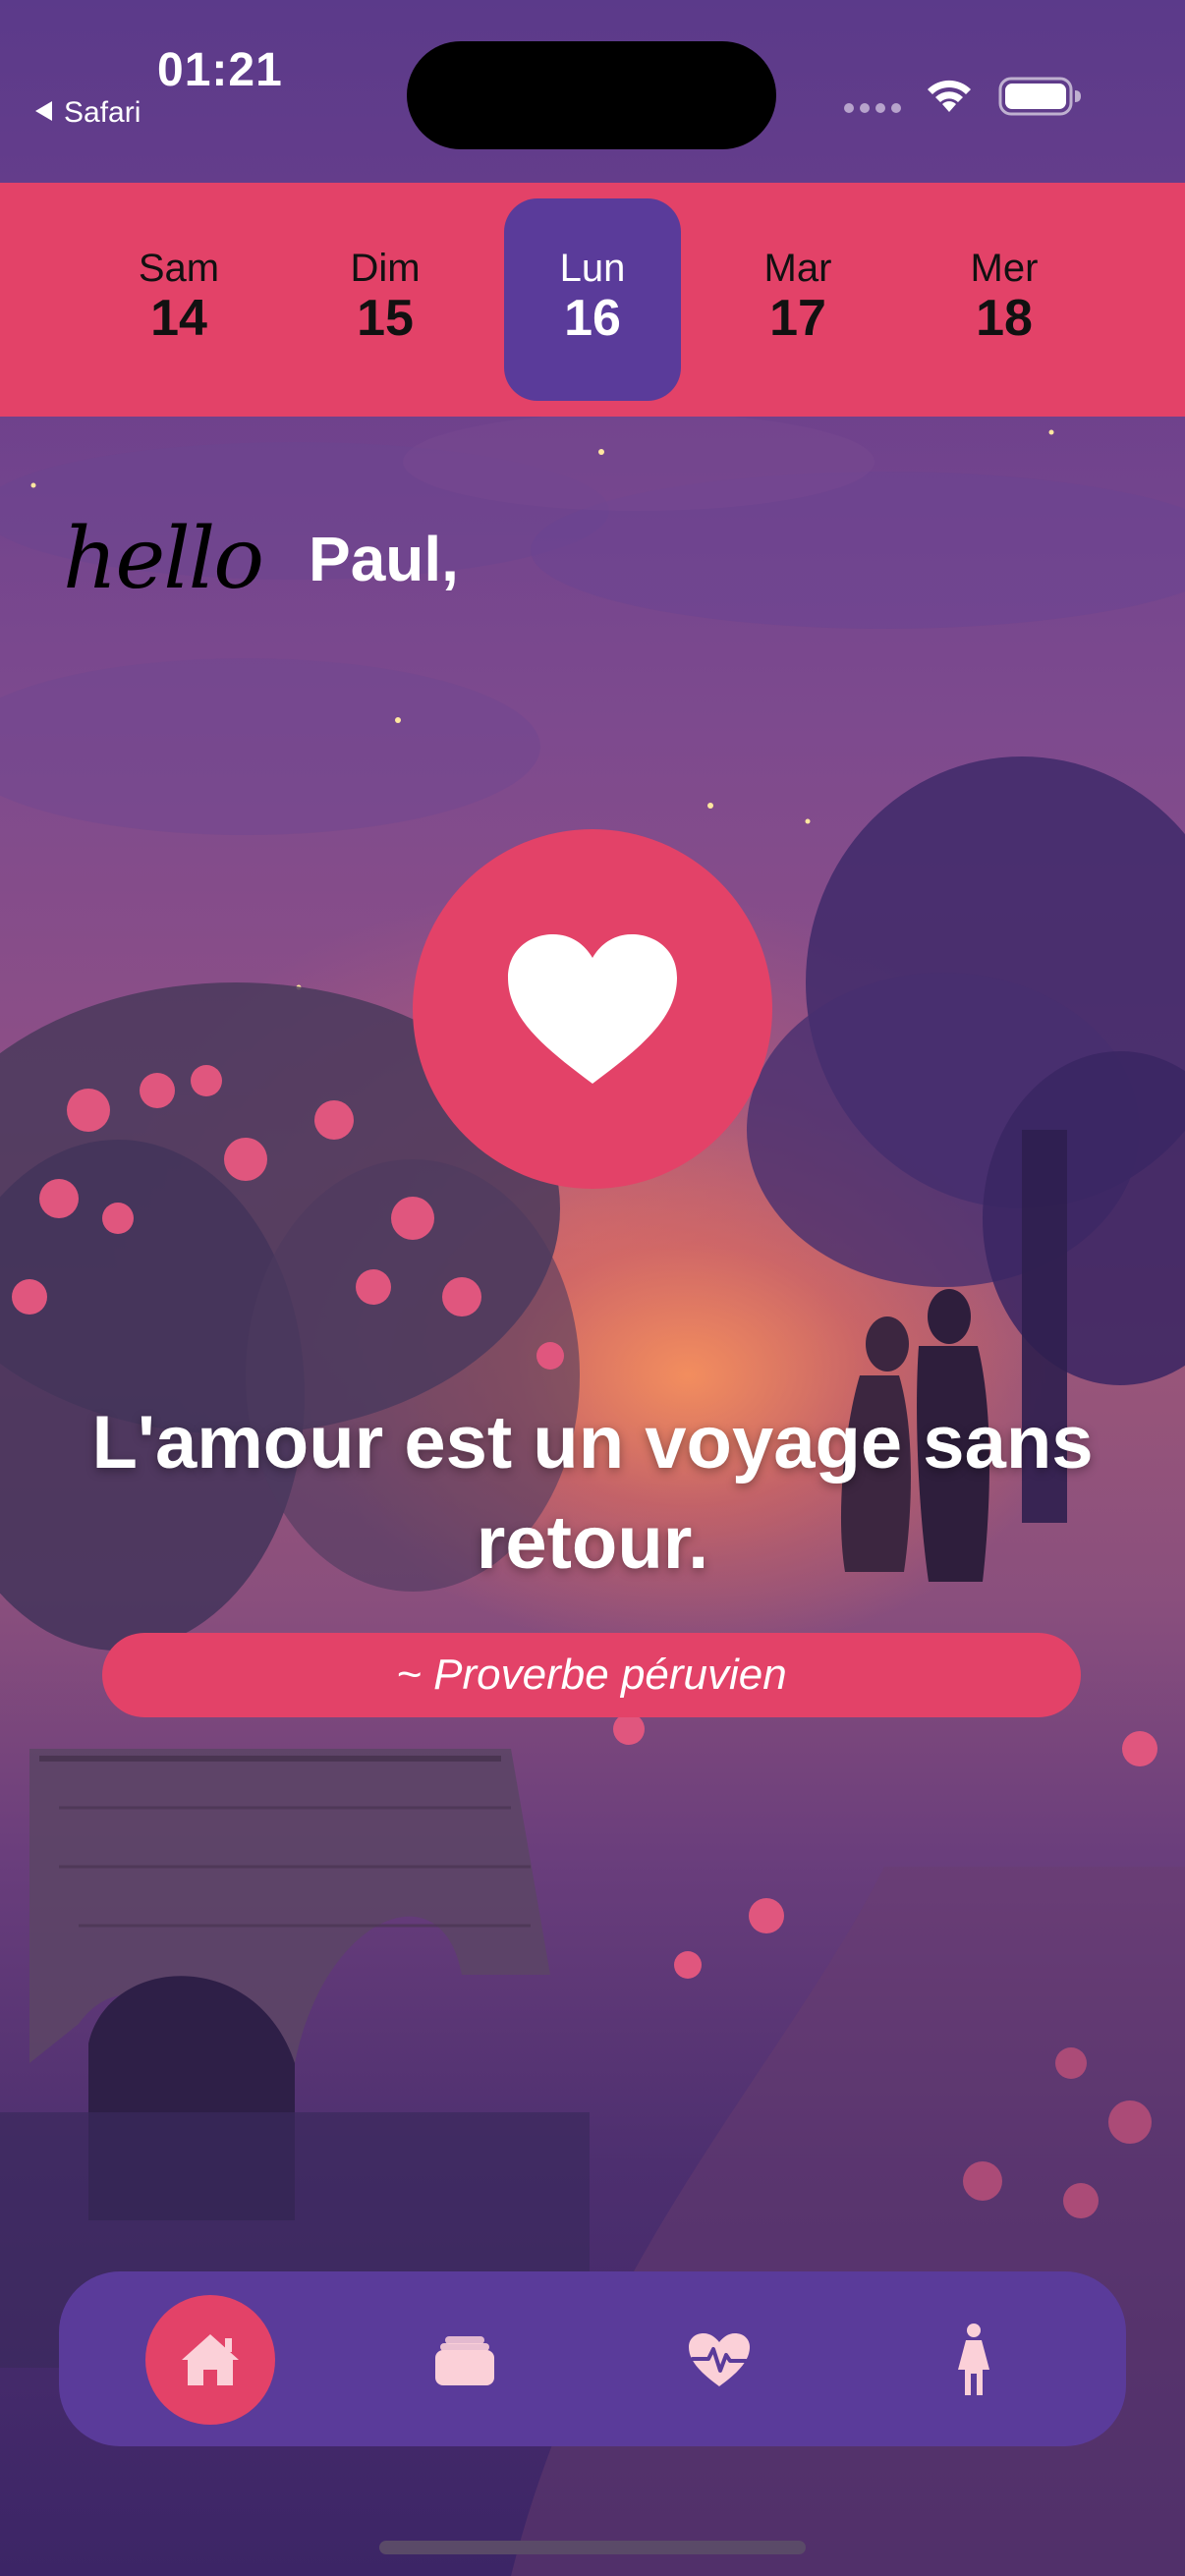  Describe the element at coordinates (592, 2547) in the screenshot. I see `home-indicator` at that location.